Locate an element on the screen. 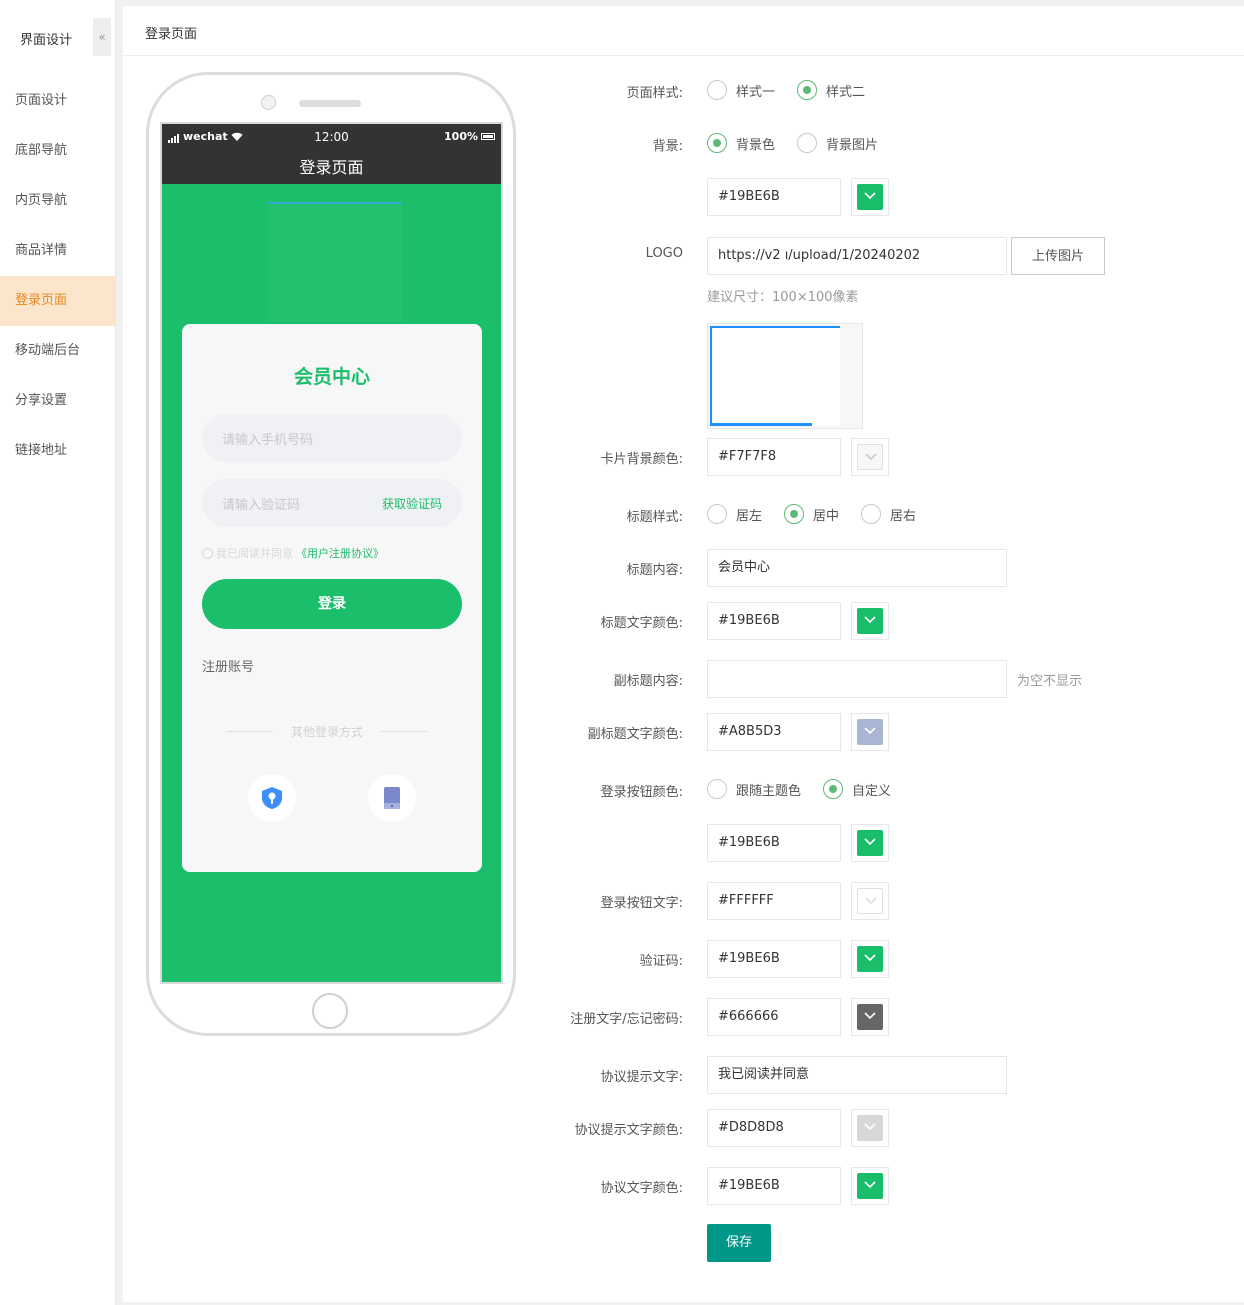 This screenshot has width=1244, height=1305. status-bar: wechat 12:00 100% 登录页面 is located at coordinates (331, 154).